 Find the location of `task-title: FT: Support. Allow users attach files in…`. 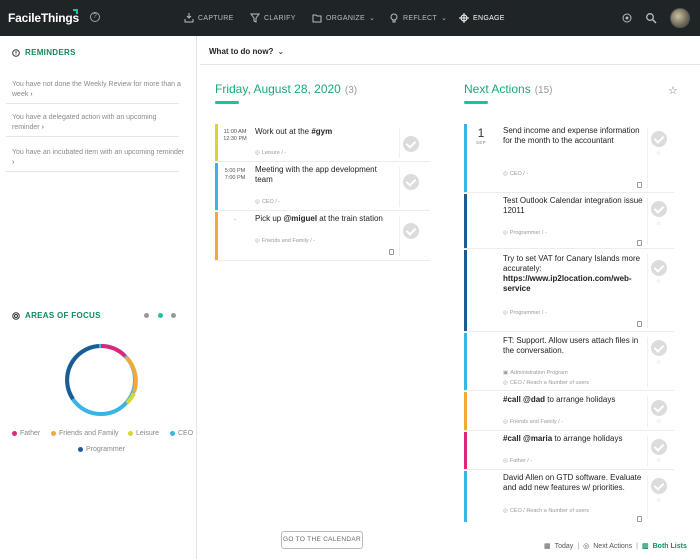

task-title: FT: Support. Allow users attach files in… is located at coordinates (573, 346).